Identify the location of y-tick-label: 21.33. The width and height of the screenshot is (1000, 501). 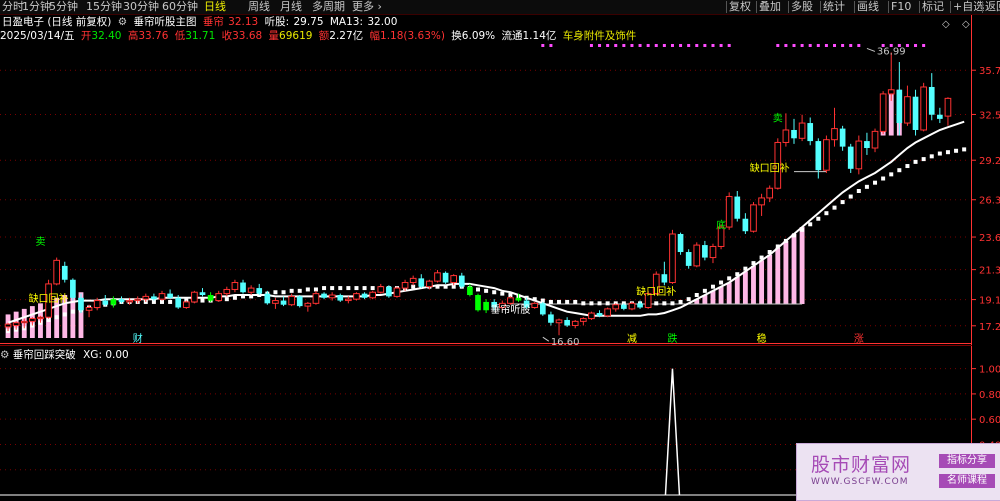
(989, 271).